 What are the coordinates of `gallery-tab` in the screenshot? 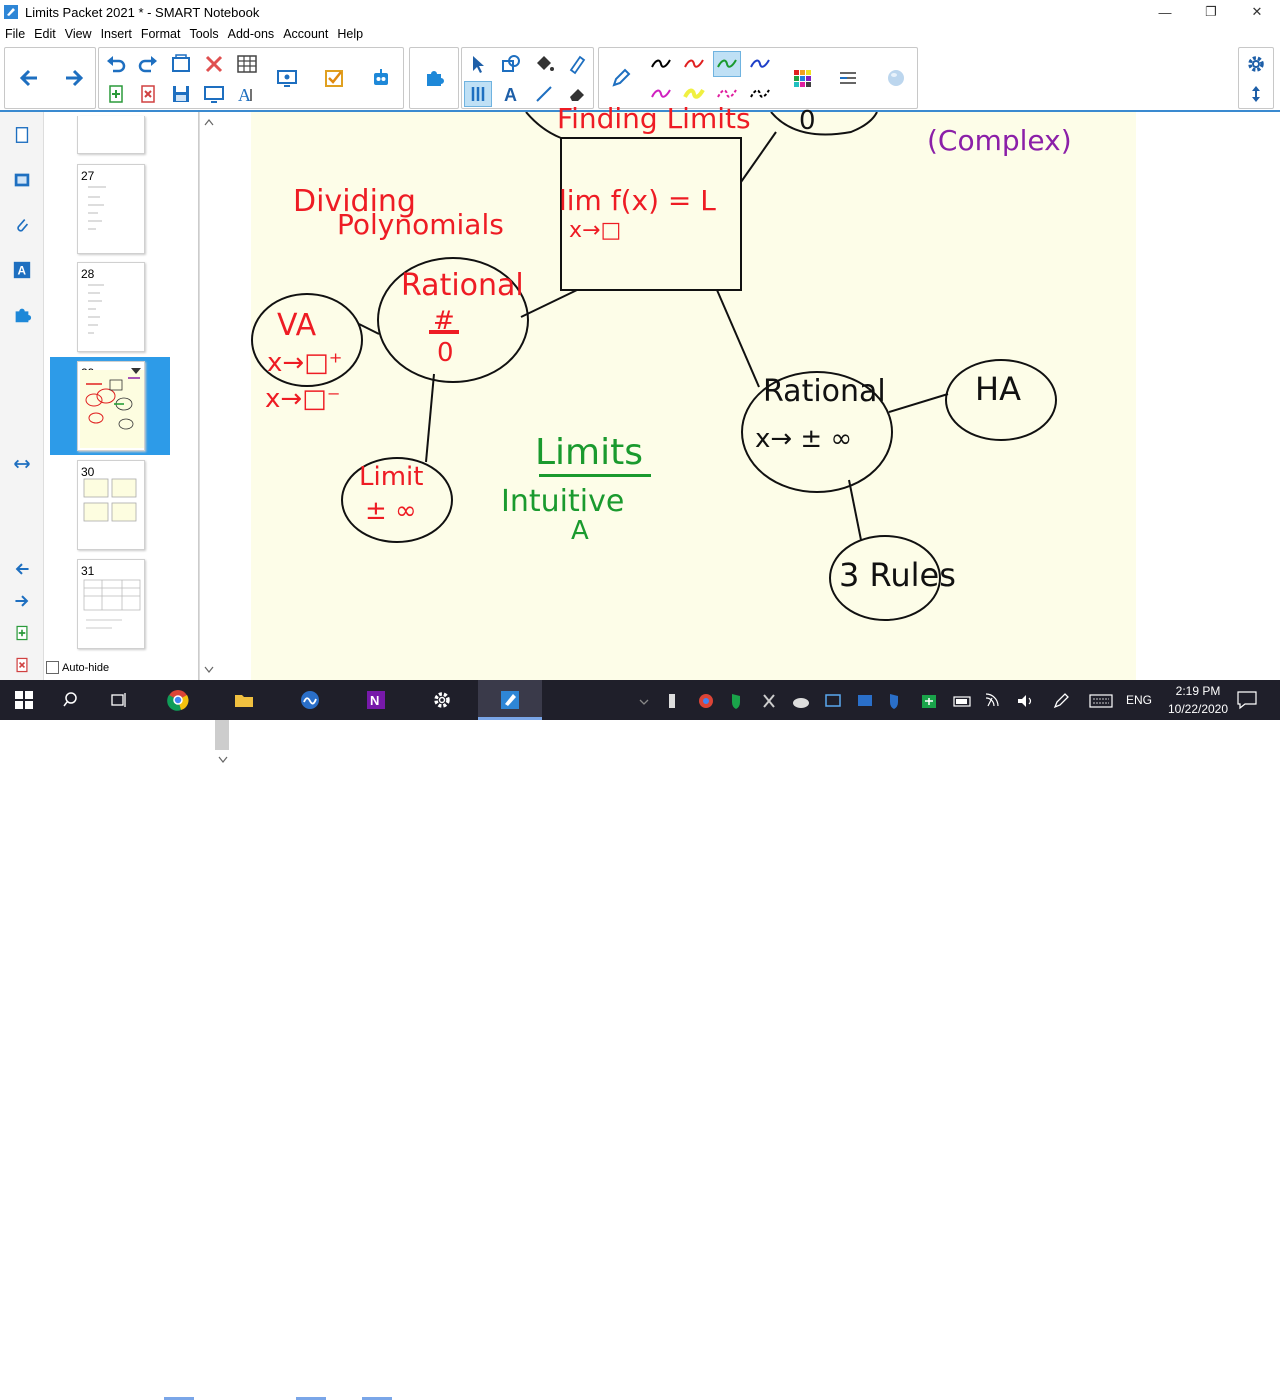 It's located at (22, 180).